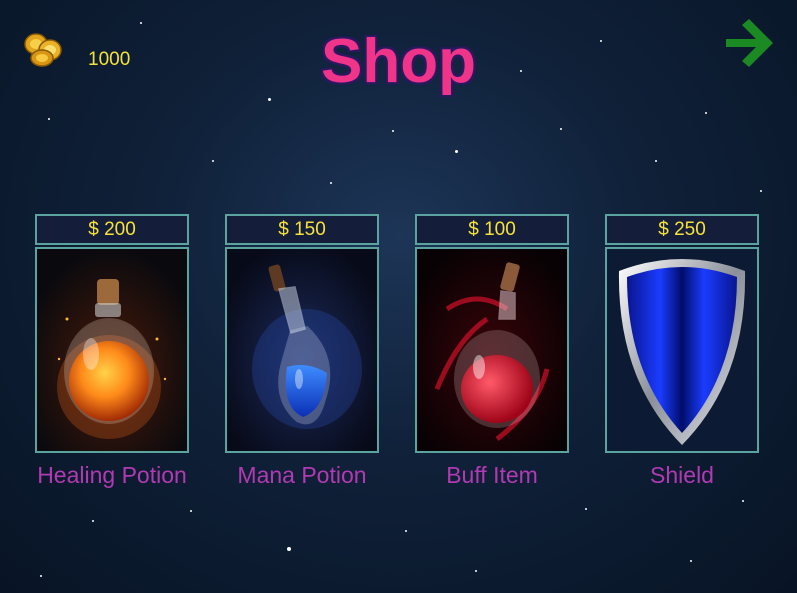 This screenshot has width=797, height=593. Describe the element at coordinates (112, 229) in the screenshot. I see `price-tag: $ 200` at that location.